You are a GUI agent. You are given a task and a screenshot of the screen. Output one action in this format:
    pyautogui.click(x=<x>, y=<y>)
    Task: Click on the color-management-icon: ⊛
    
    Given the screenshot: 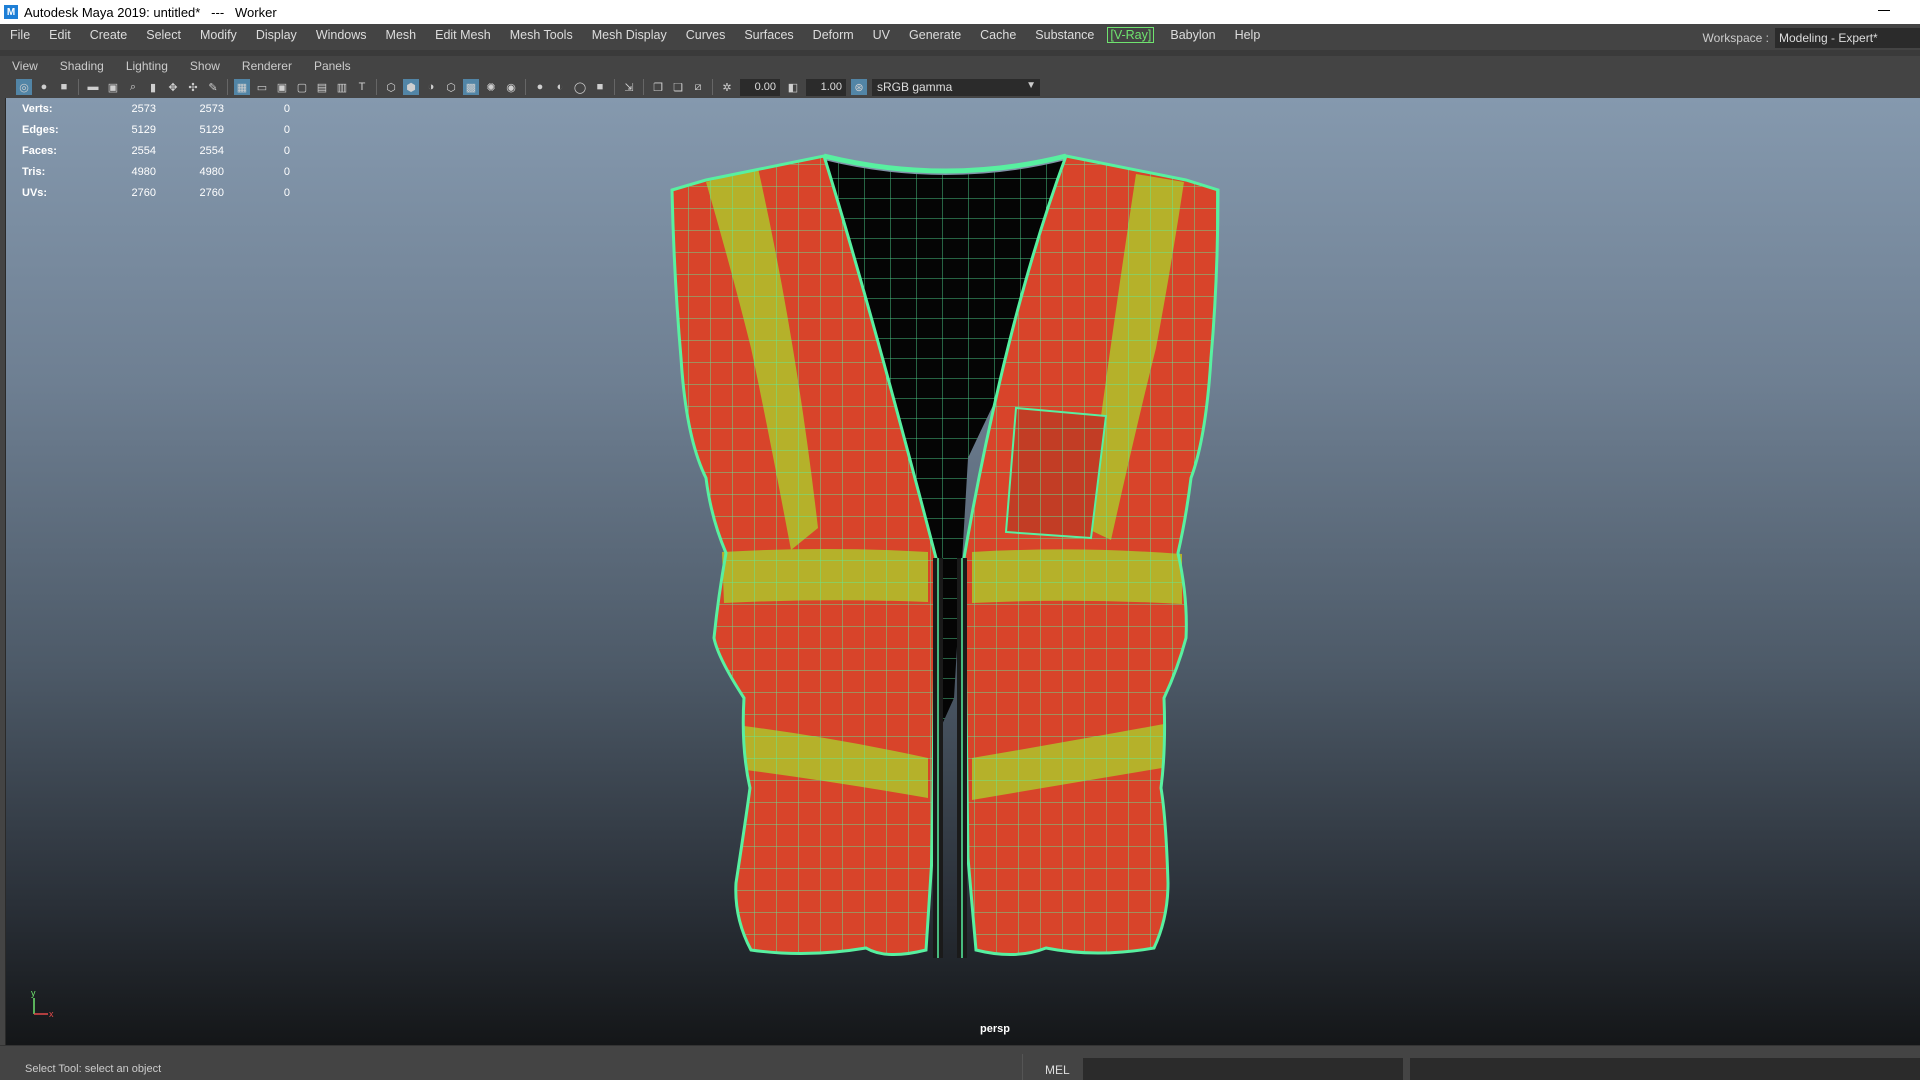 What is the action you would take?
    pyautogui.click(x=859, y=87)
    